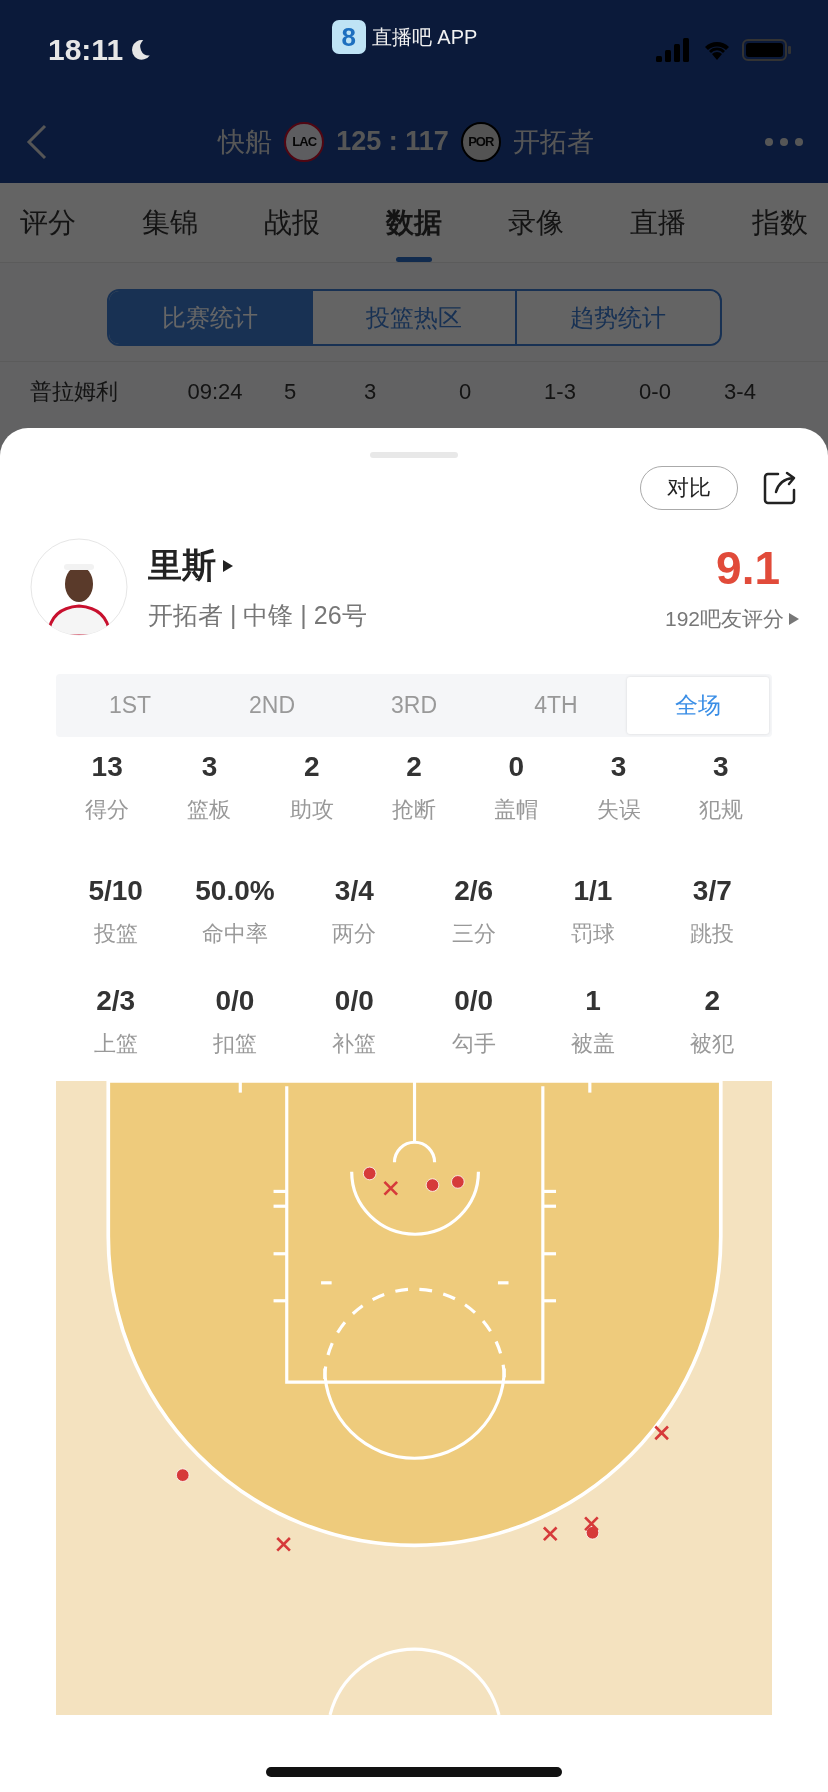 The width and height of the screenshot is (828, 1792). I want to click on nav-tab: 录像, so click(536, 222).